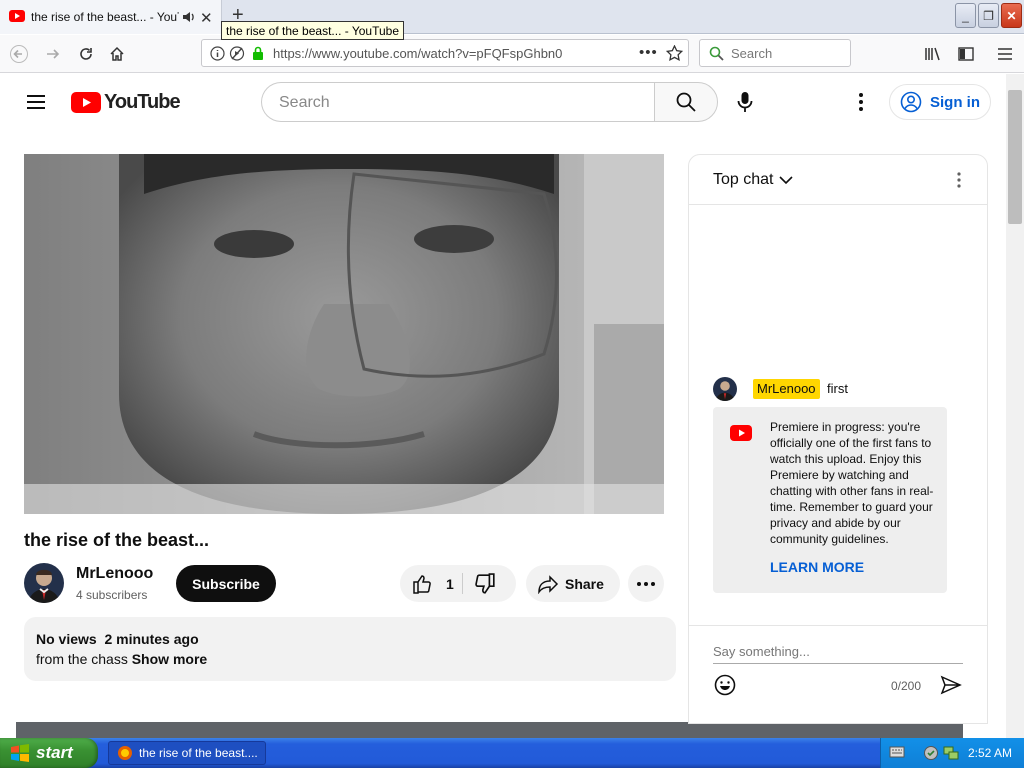  Describe the element at coordinates (20, 753) in the screenshot. I see `windows-logo-icon` at that location.